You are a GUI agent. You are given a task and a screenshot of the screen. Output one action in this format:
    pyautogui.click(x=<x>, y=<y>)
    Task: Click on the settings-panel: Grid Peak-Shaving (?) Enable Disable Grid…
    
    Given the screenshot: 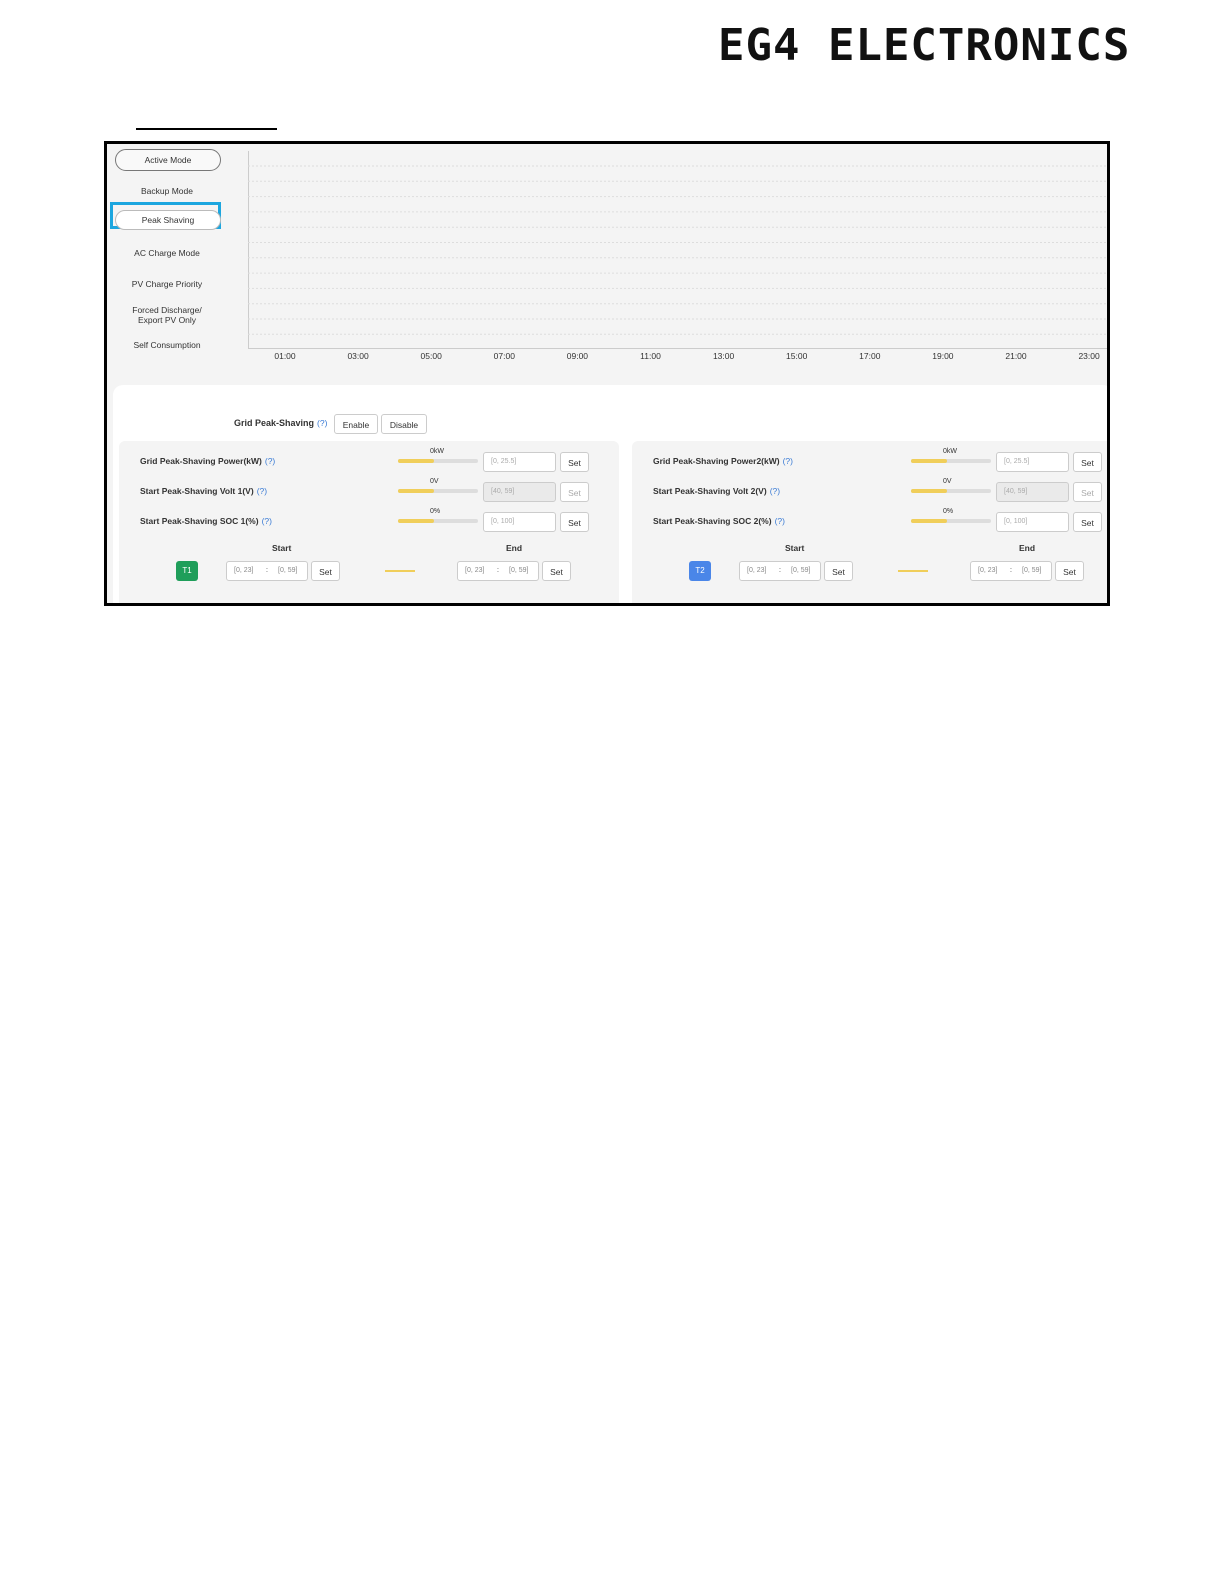 What is the action you would take?
    pyautogui.click(x=610, y=494)
    